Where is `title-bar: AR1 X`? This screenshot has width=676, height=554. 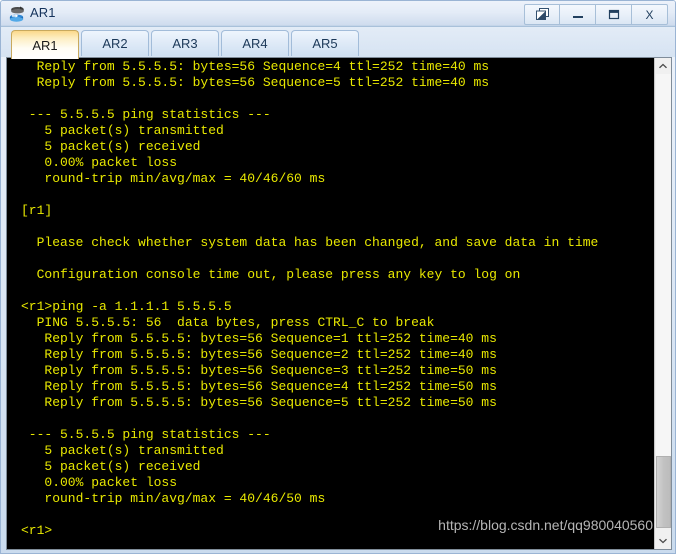
title-bar: AR1 X is located at coordinates (338, 14).